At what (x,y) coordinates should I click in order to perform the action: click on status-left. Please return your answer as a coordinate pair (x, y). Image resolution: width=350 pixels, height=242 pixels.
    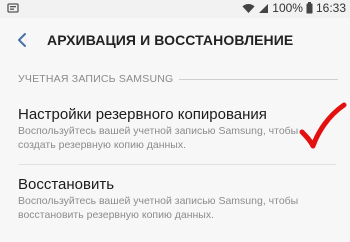
    Looking at the image, I should click on (13, 8).